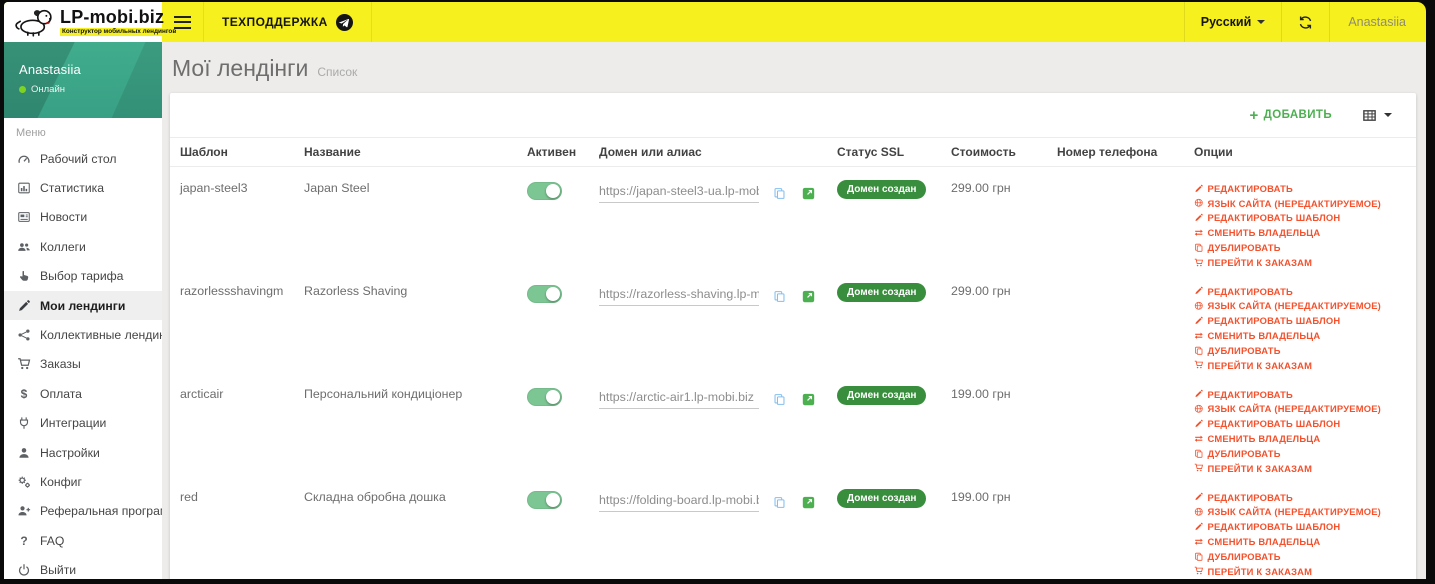 The width and height of the screenshot is (1435, 584). Describe the element at coordinates (882, 189) in the screenshot. I see `ssl-status-badge: Домен создан` at that location.